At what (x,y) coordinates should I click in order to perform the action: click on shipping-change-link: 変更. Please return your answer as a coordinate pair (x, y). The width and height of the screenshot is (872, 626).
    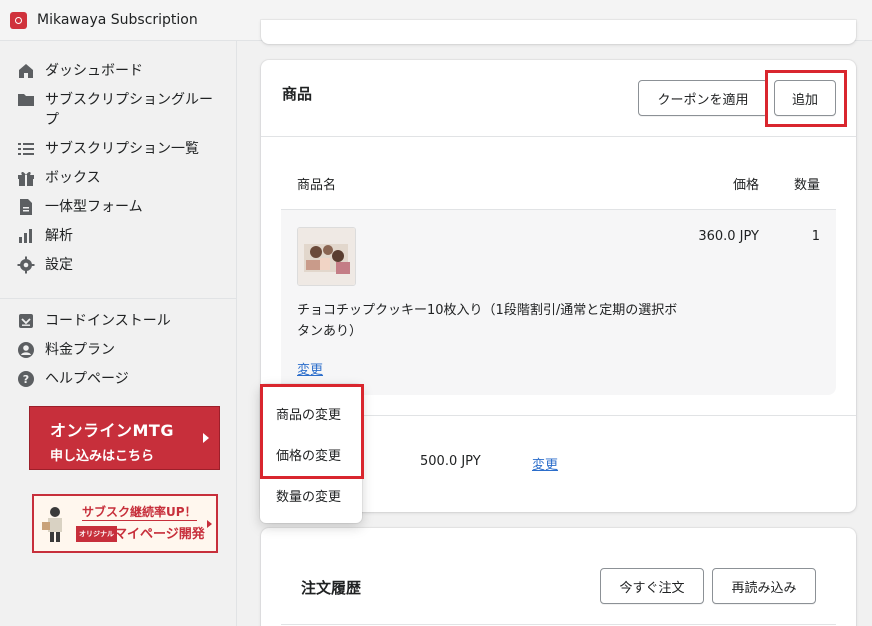
    Looking at the image, I should click on (545, 463).